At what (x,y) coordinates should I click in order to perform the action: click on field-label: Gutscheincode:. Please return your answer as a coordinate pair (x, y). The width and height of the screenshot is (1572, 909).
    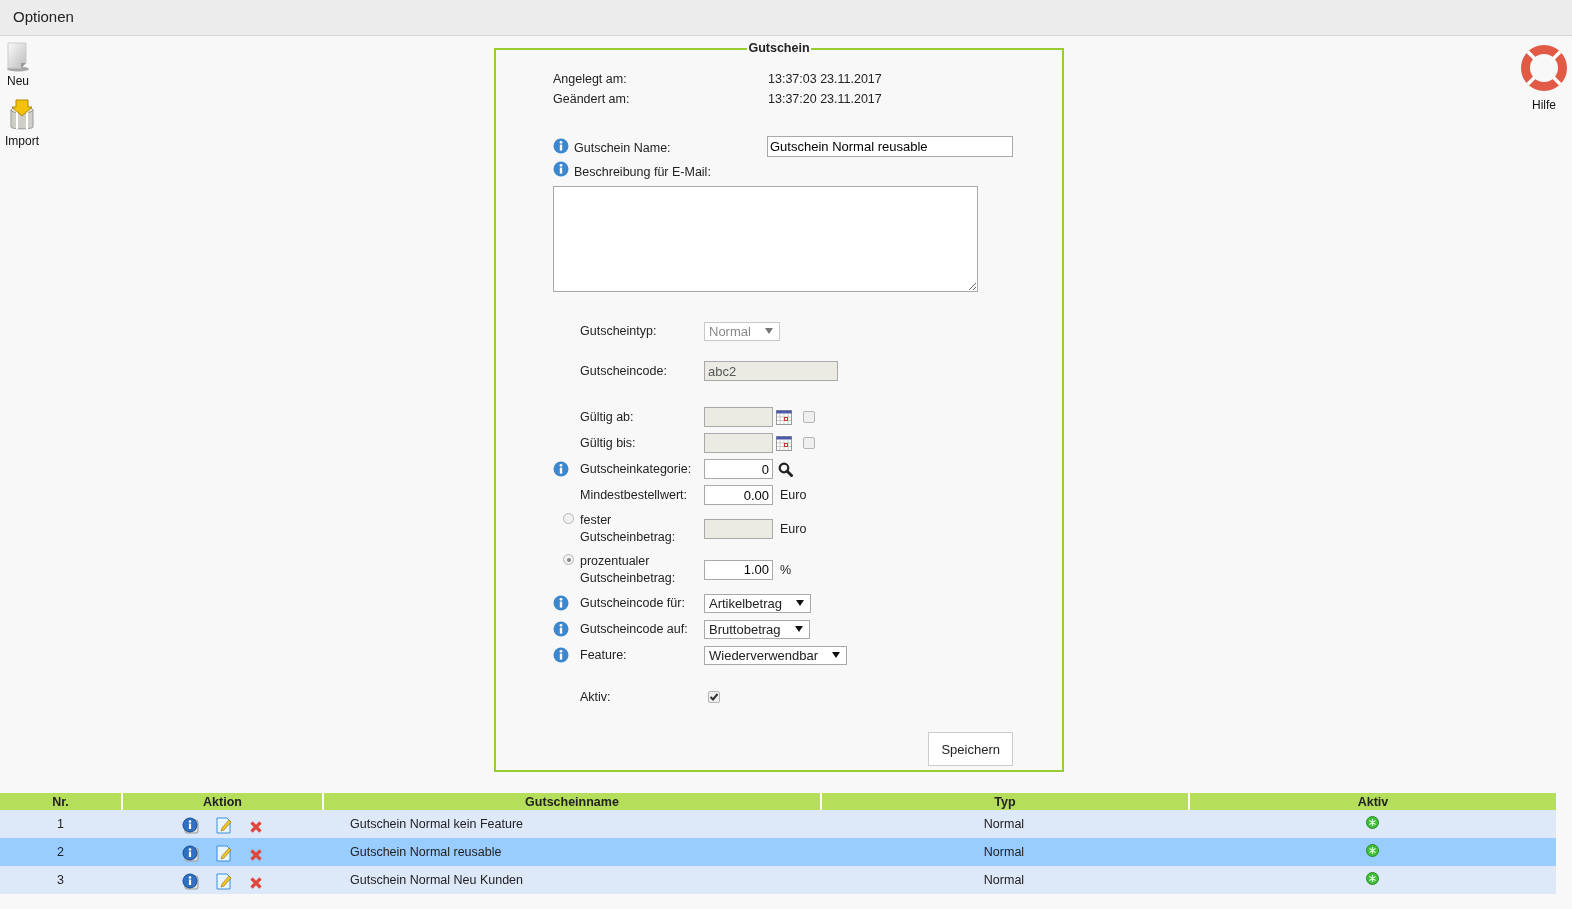
    Looking at the image, I should click on (623, 371).